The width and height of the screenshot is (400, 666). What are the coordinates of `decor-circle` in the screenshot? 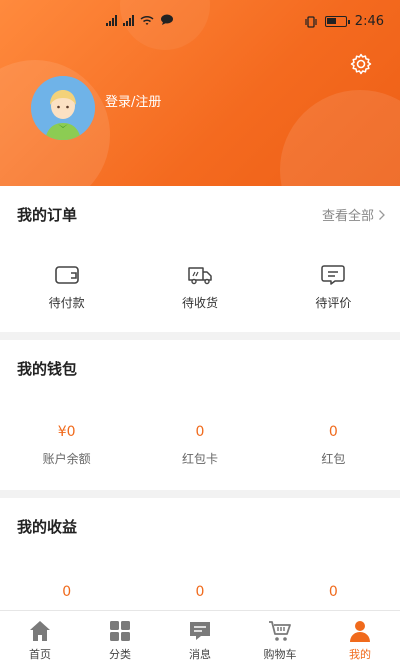 It's located at (340, 138).